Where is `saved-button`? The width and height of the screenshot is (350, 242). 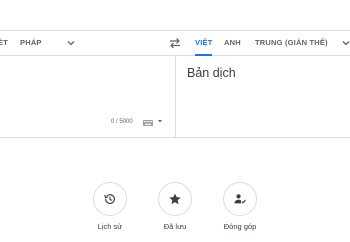 saved-button is located at coordinates (175, 199).